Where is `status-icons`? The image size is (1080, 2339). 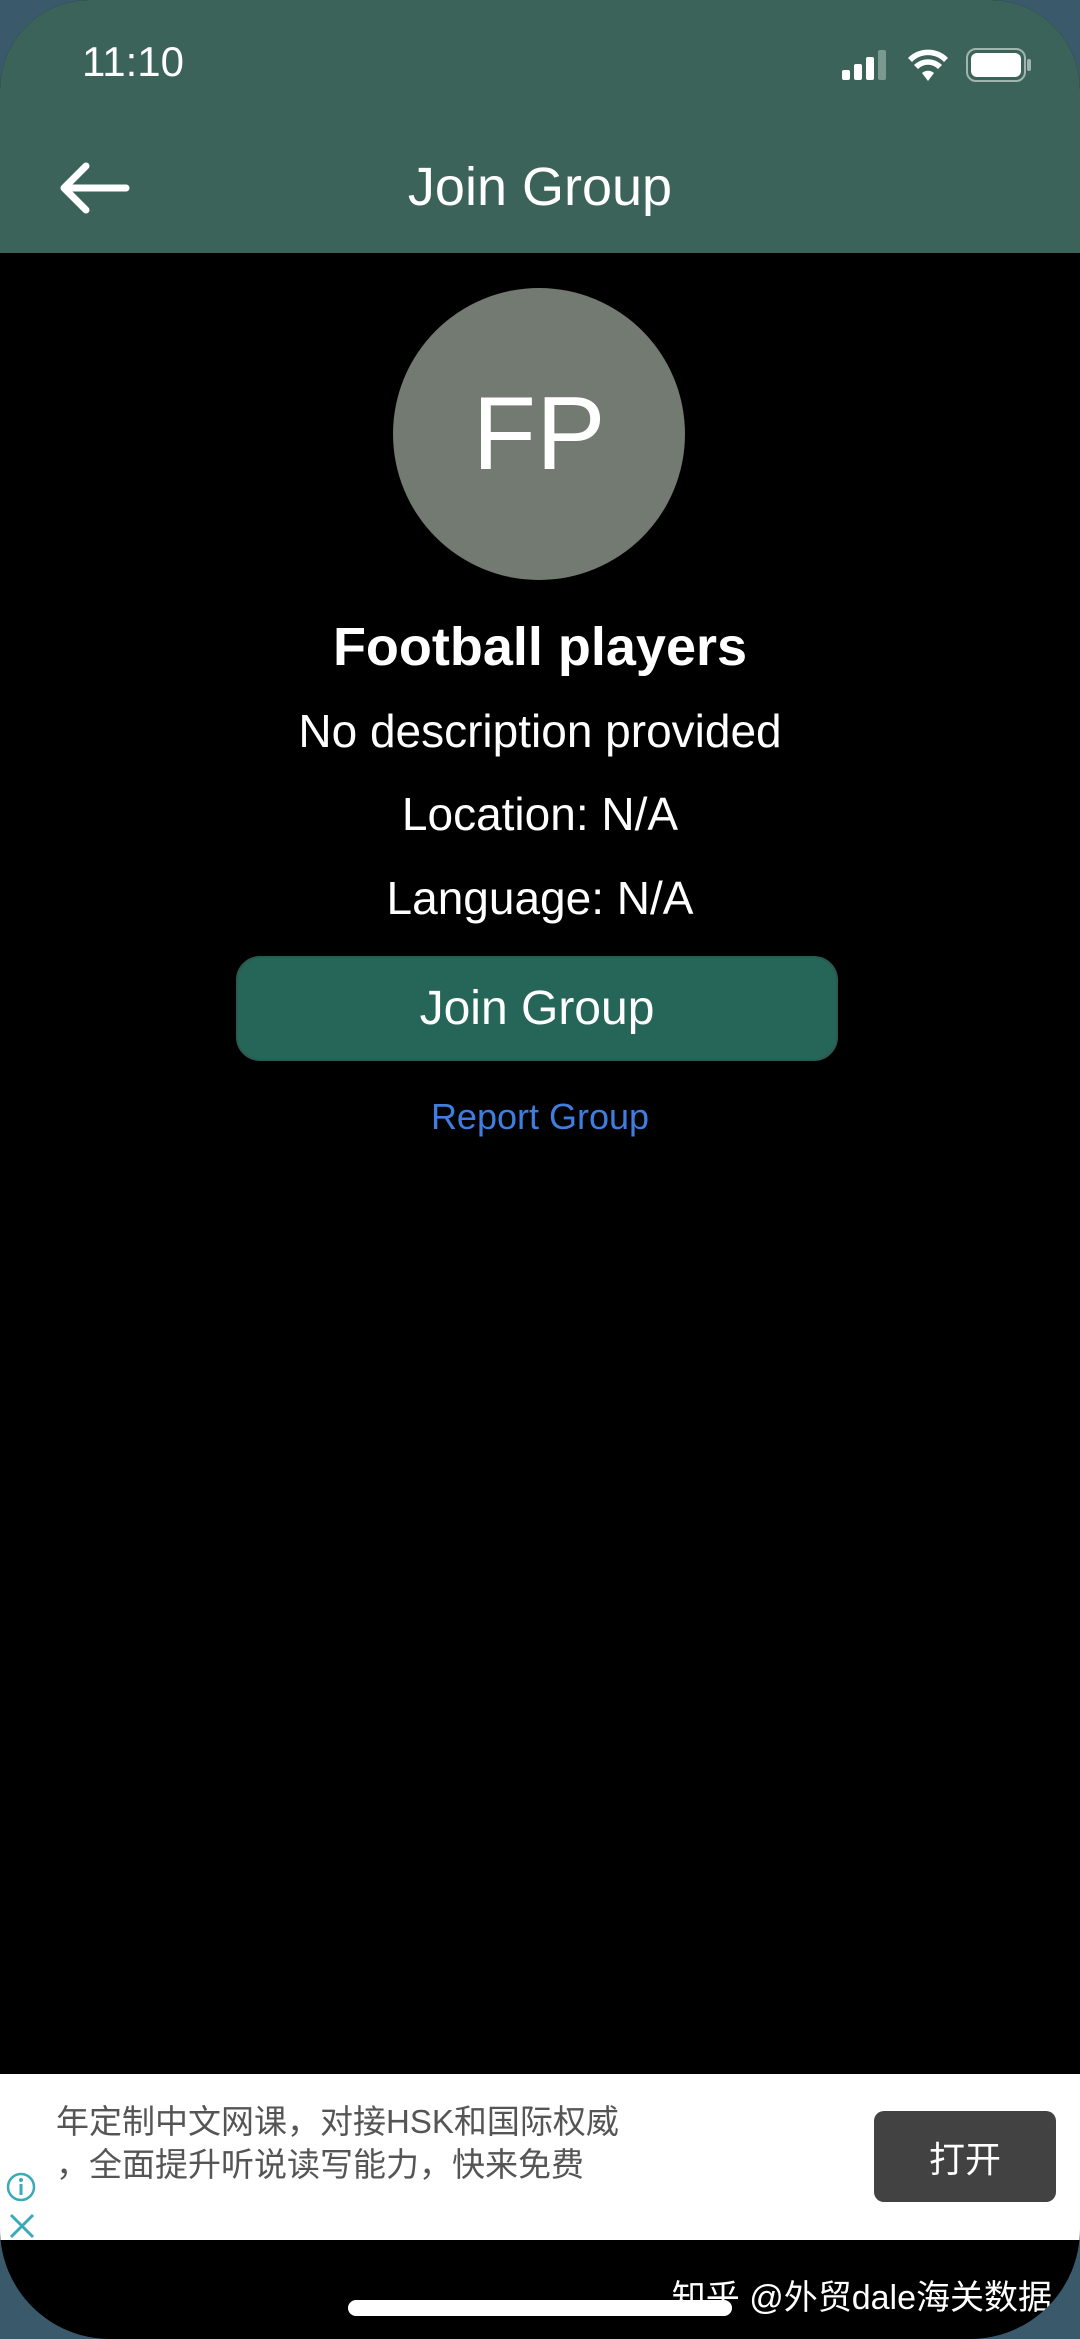
status-icons is located at coordinates (937, 65).